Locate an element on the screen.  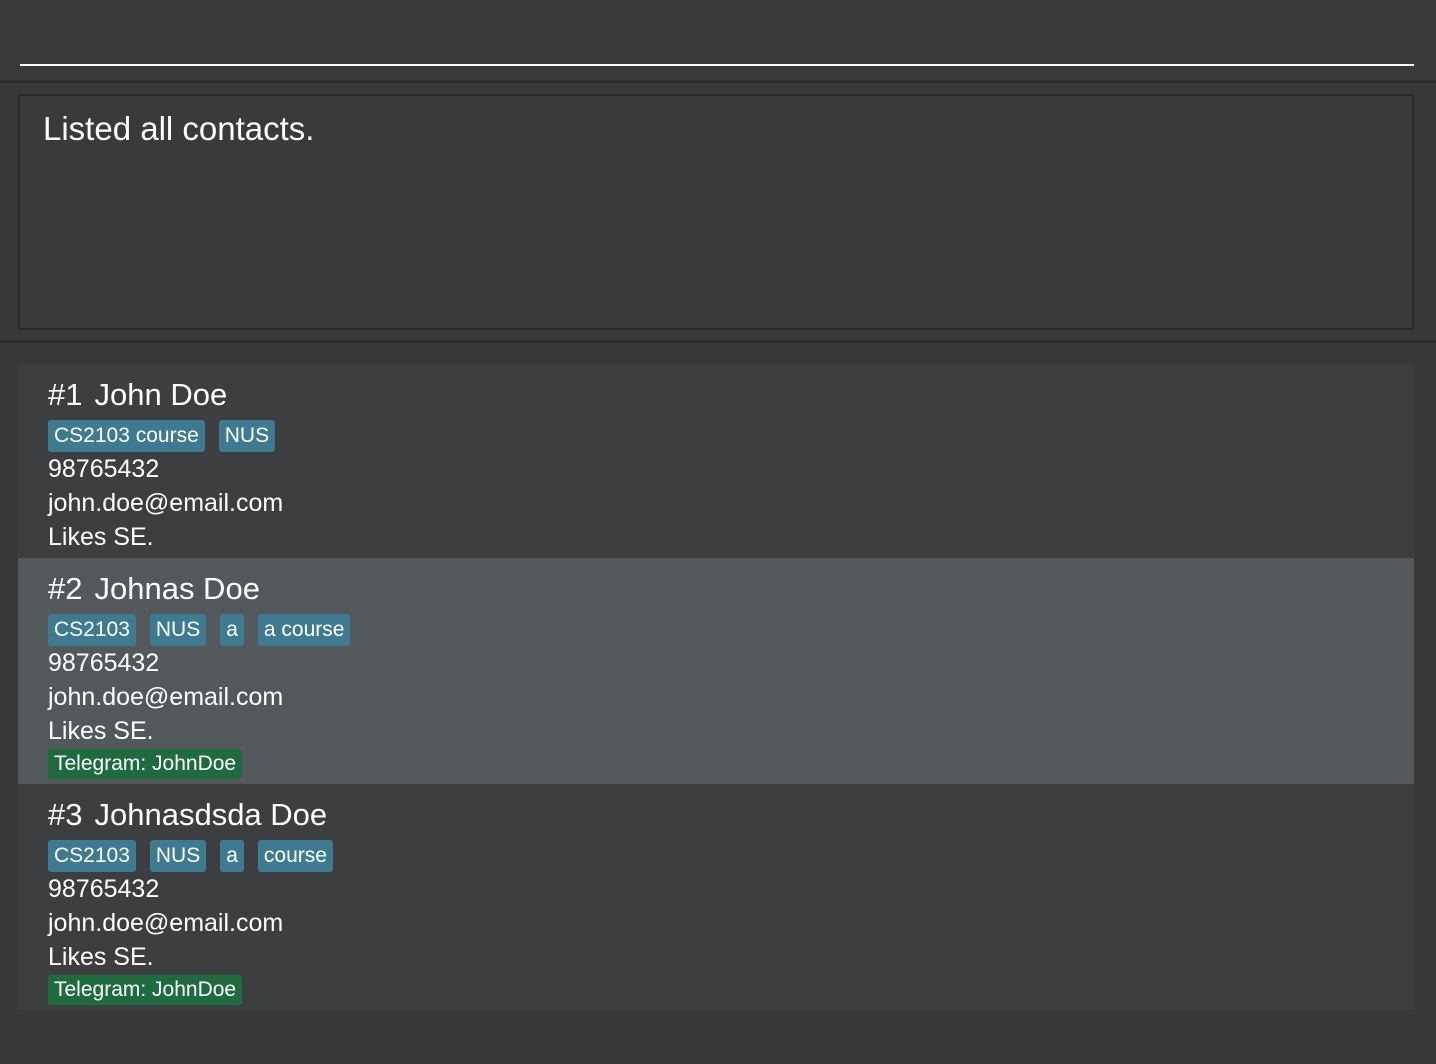
tag: CS2103 course is located at coordinates (126, 436).